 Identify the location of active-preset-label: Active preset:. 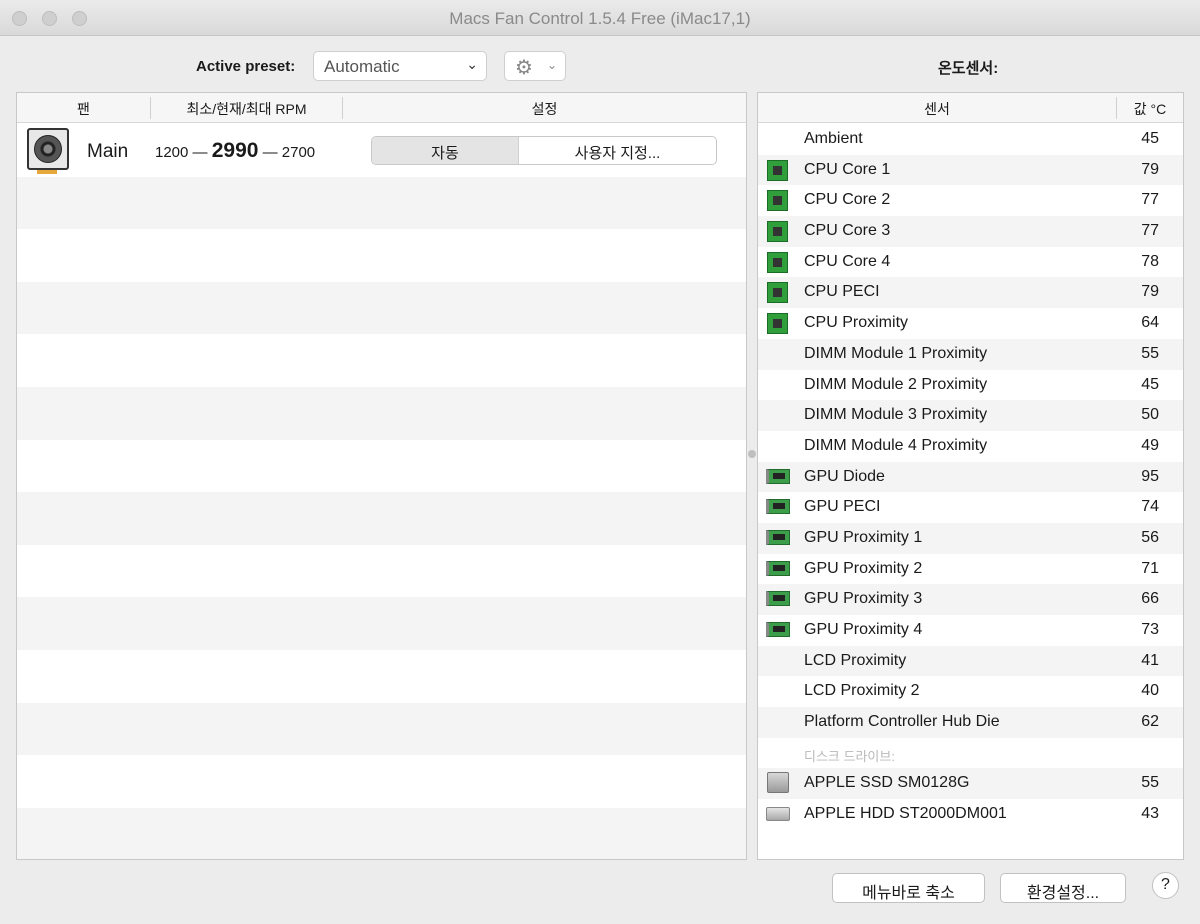
(246, 66).